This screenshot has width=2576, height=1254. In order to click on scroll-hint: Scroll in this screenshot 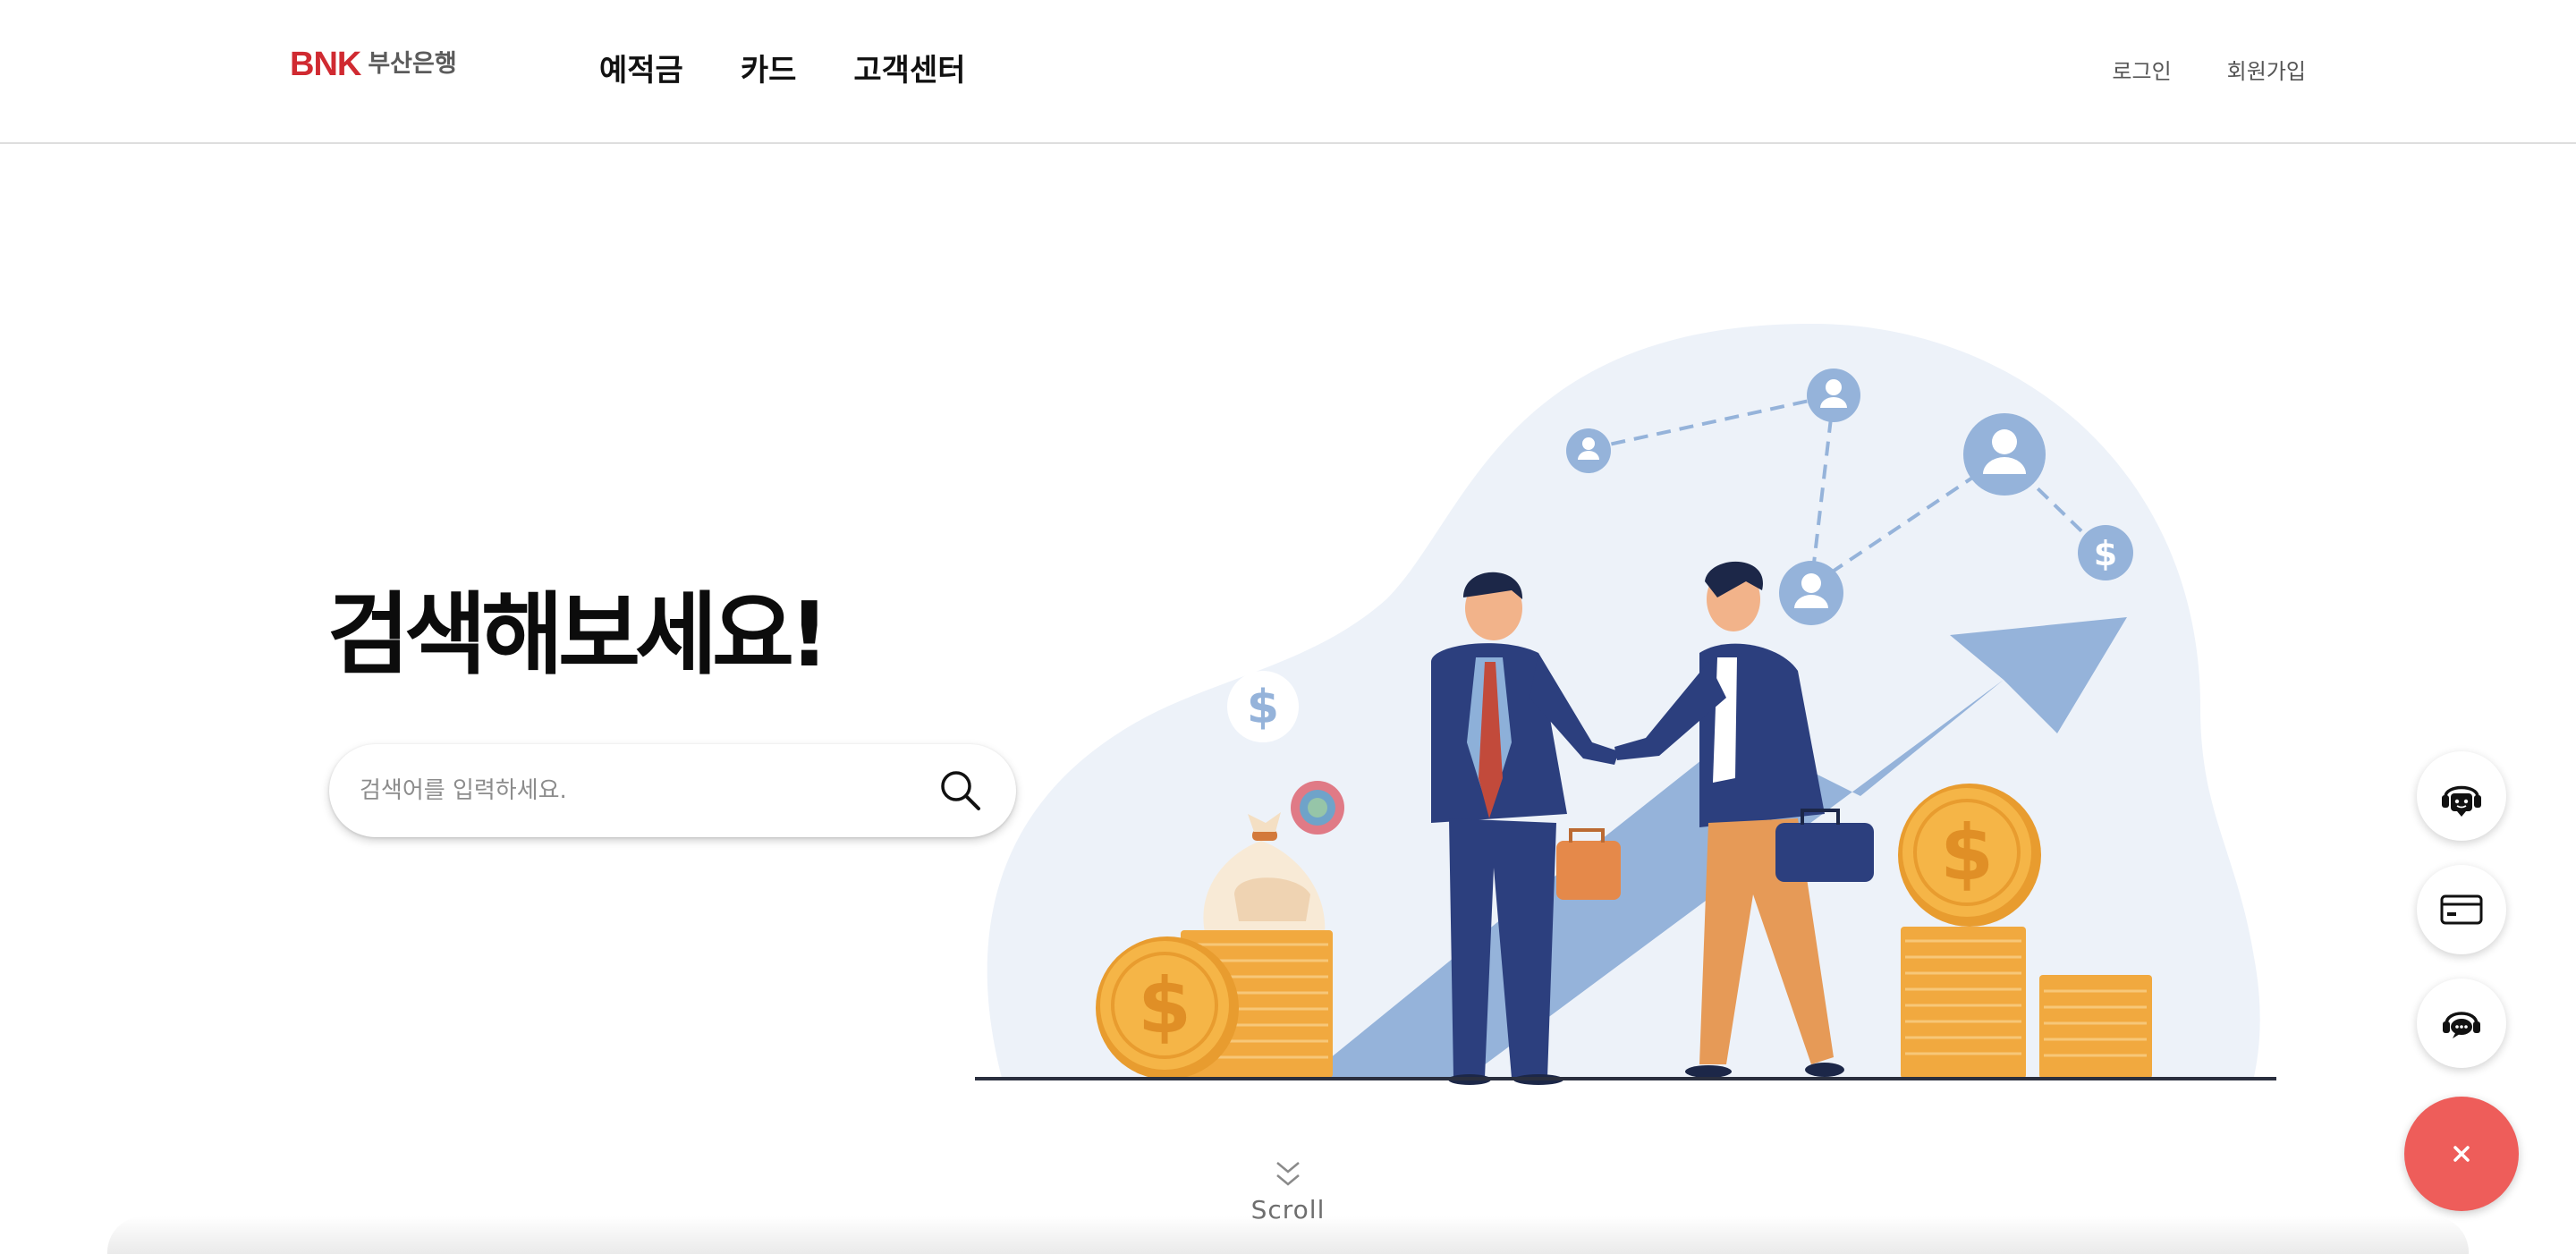, I will do `click(1288, 1192)`.